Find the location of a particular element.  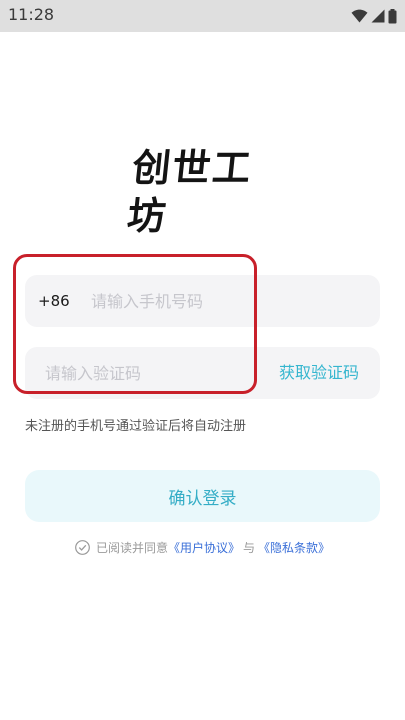

cellular-signal-icon is located at coordinates (378, 16).